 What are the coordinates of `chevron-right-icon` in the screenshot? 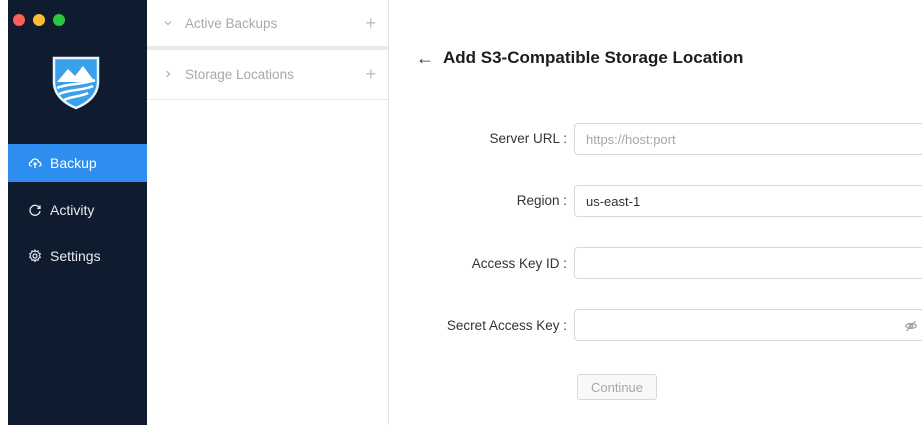 It's located at (168, 74).